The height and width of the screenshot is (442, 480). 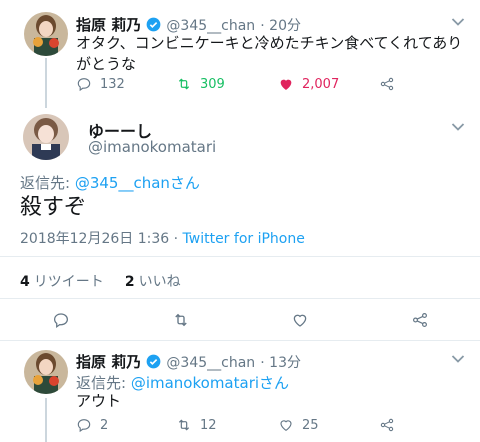 I want to click on like-stat: 2 いいね, so click(x=153, y=280).